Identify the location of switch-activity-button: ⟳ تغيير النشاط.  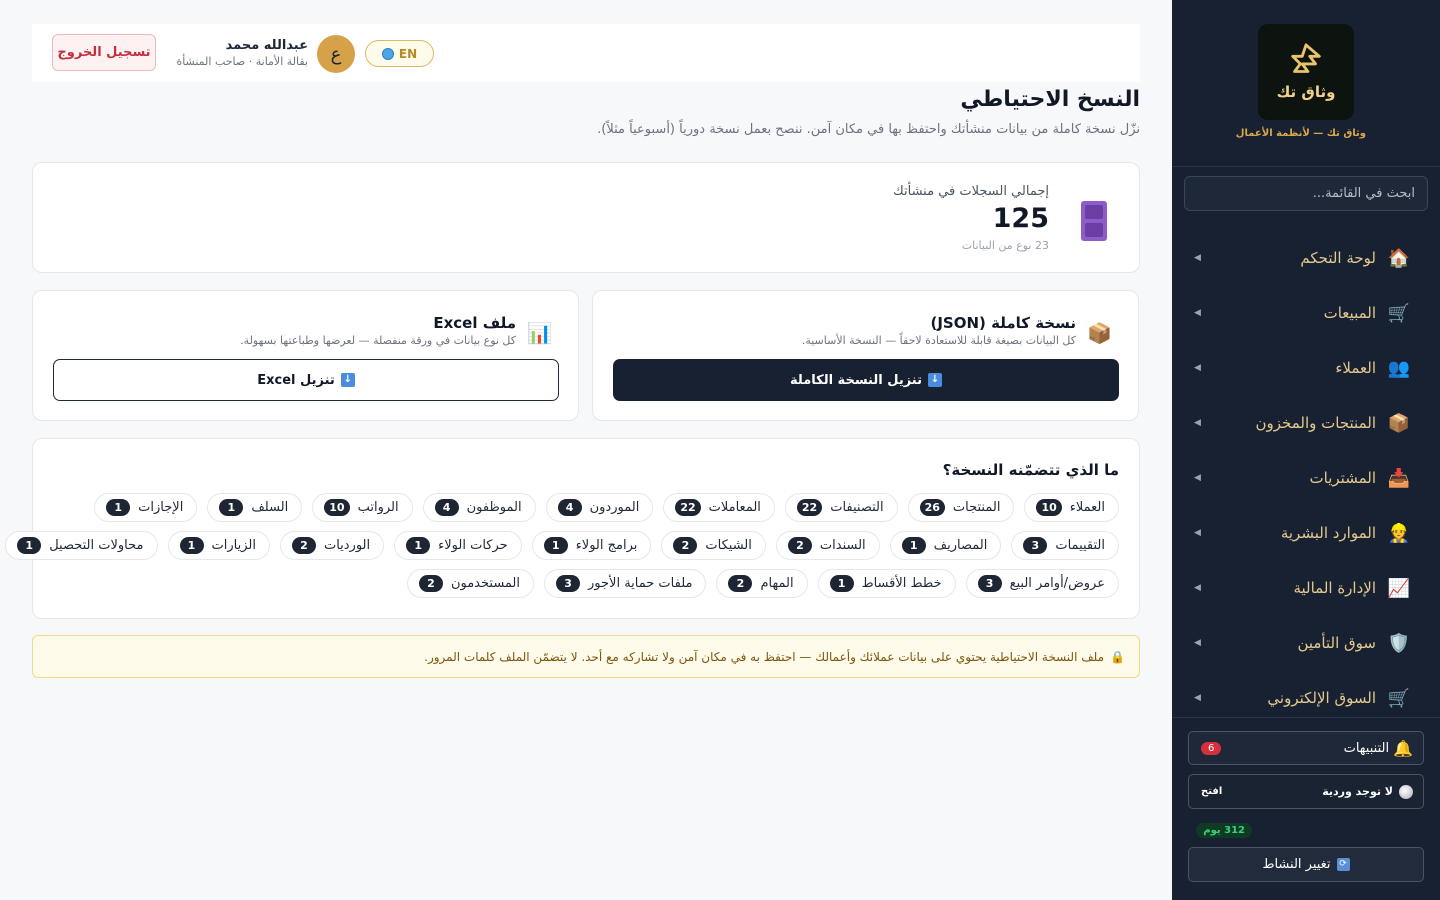
(1306, 864).